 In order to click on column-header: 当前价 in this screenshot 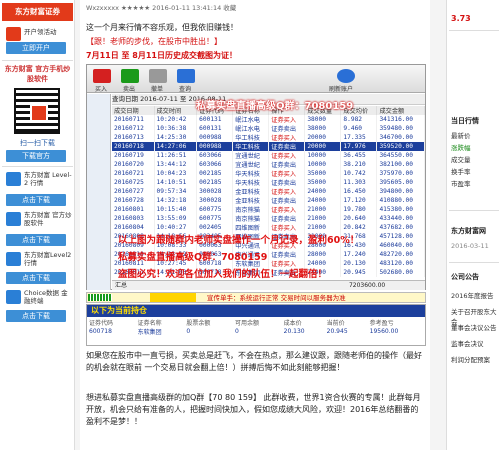, I will do `click(346, 322)`.